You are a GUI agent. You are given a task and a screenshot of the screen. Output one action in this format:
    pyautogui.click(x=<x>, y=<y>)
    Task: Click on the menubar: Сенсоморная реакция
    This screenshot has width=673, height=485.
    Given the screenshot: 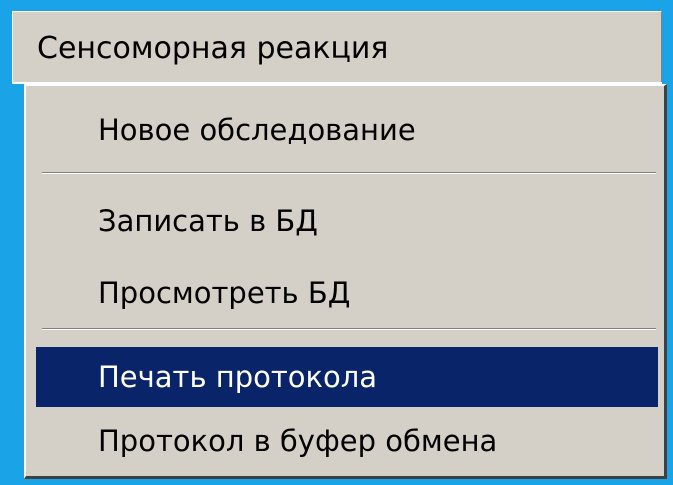 What is the action you would take?
    pyautogui.click(x=337, y=46)
    